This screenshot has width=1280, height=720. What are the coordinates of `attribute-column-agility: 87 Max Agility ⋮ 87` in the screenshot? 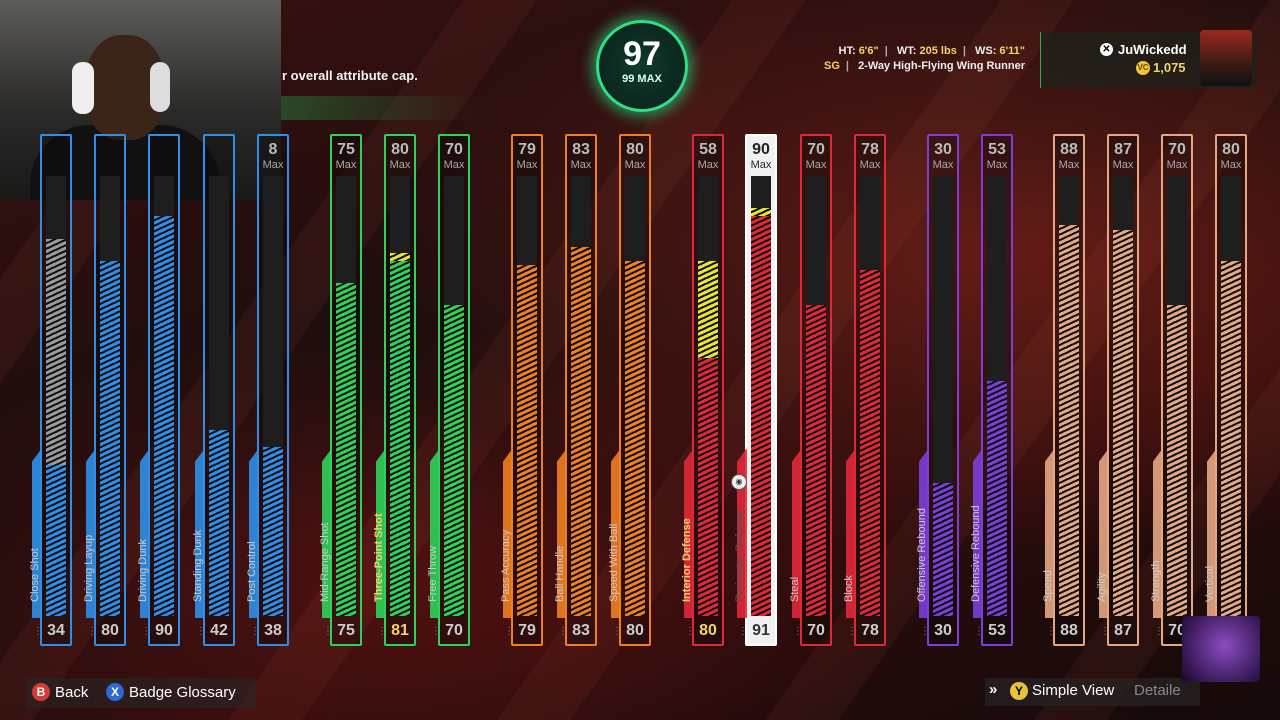 It's located at (1117, 390).